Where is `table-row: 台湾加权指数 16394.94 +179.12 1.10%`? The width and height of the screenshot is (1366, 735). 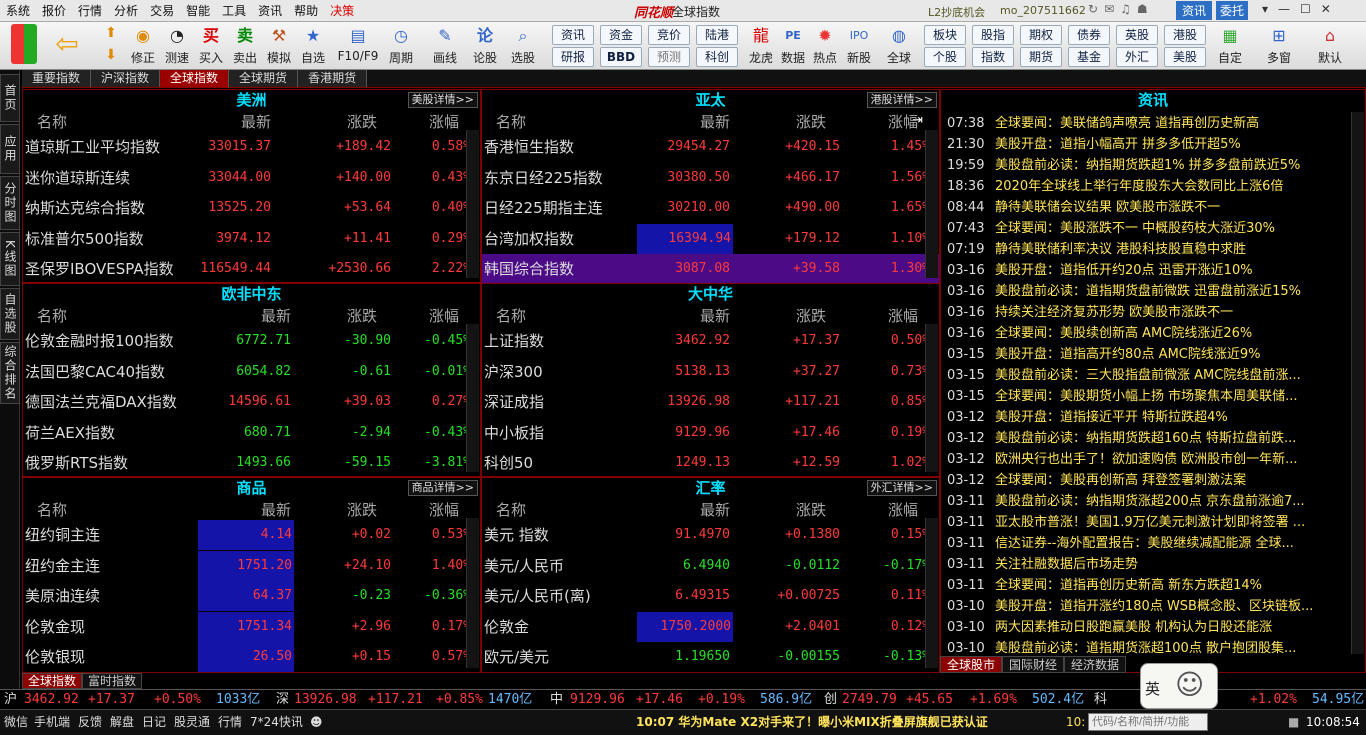 table-row: 台湾加权指数 16394.94 +179.12 1.10% is located at coordinates (710, 238).